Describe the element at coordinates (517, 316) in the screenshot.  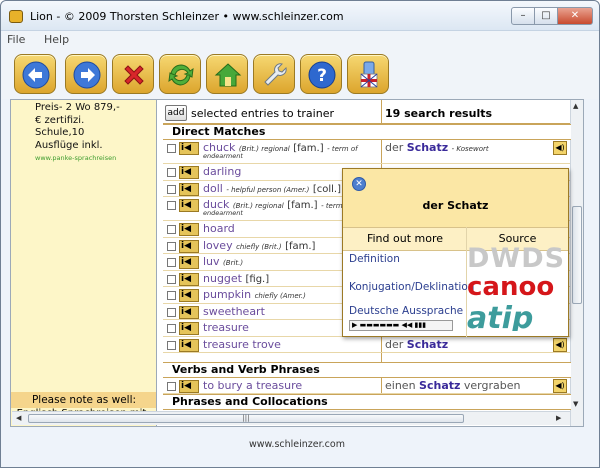
I see `atip-logo: atip` at that location.